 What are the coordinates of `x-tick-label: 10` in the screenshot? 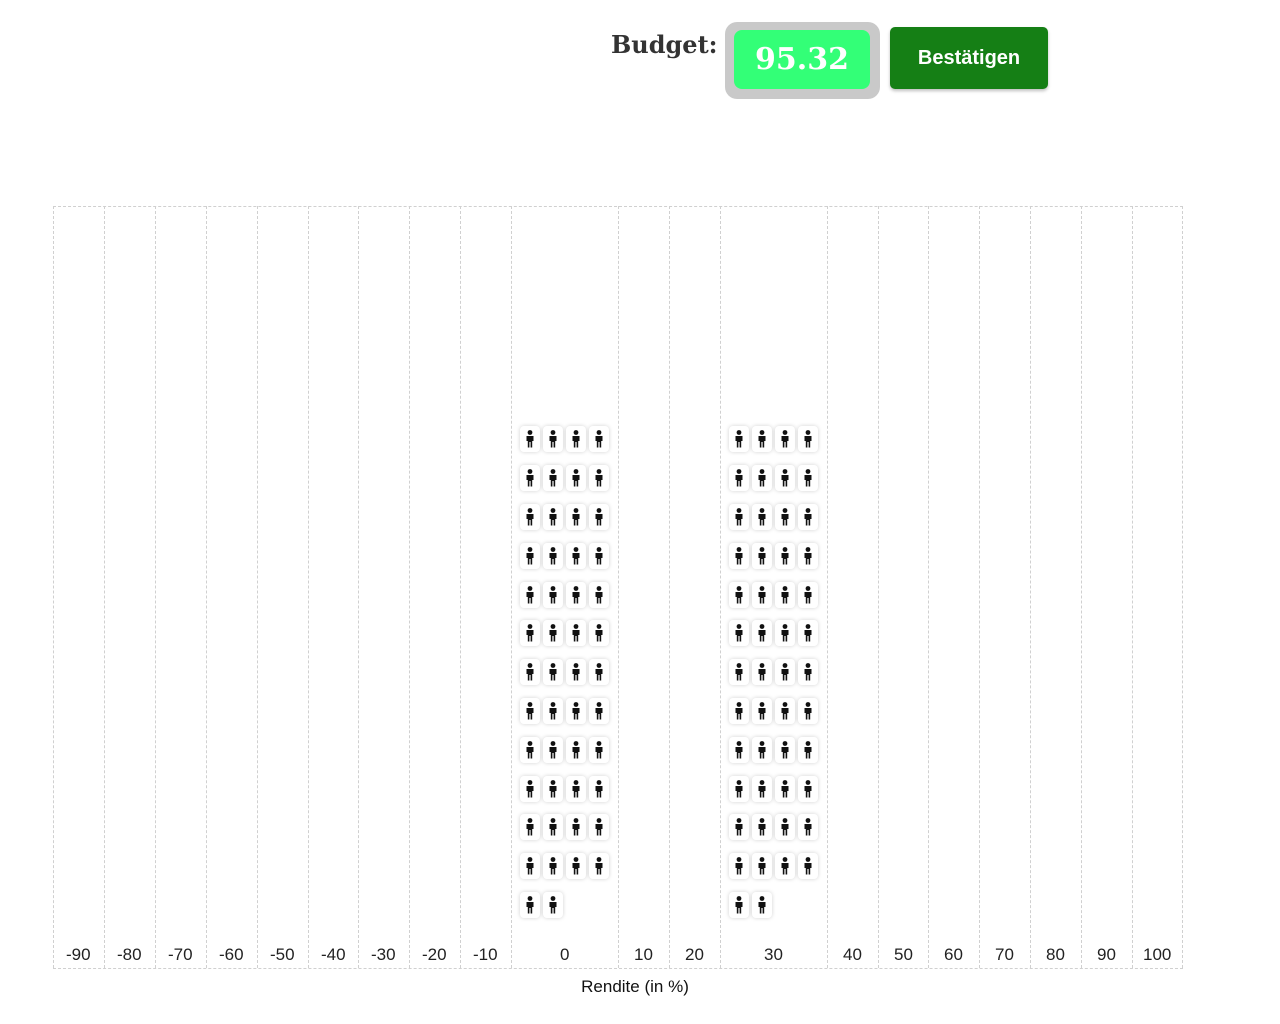 It's located at (643, 954).